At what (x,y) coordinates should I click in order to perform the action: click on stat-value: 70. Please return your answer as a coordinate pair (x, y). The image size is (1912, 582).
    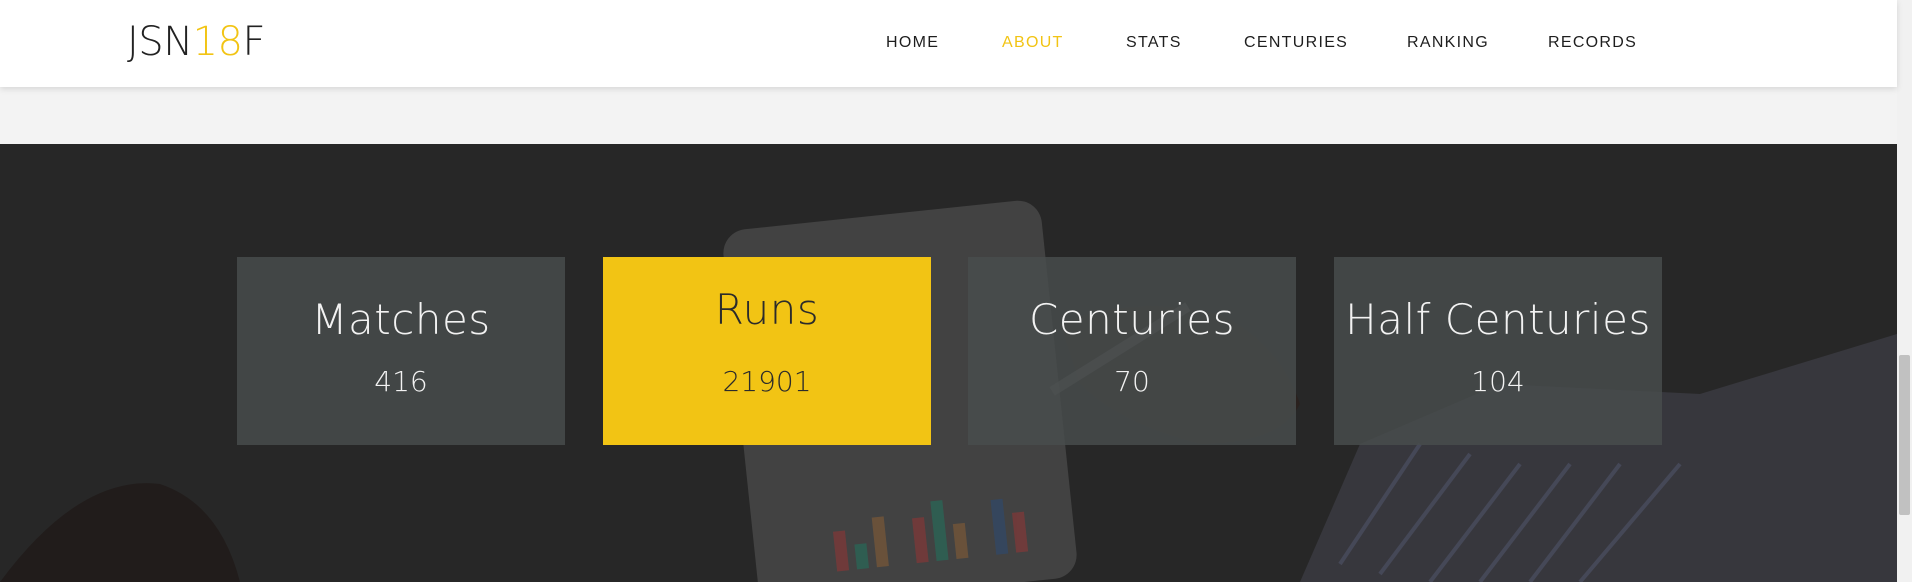
    Looking at the image, I should click on (1132, 381).